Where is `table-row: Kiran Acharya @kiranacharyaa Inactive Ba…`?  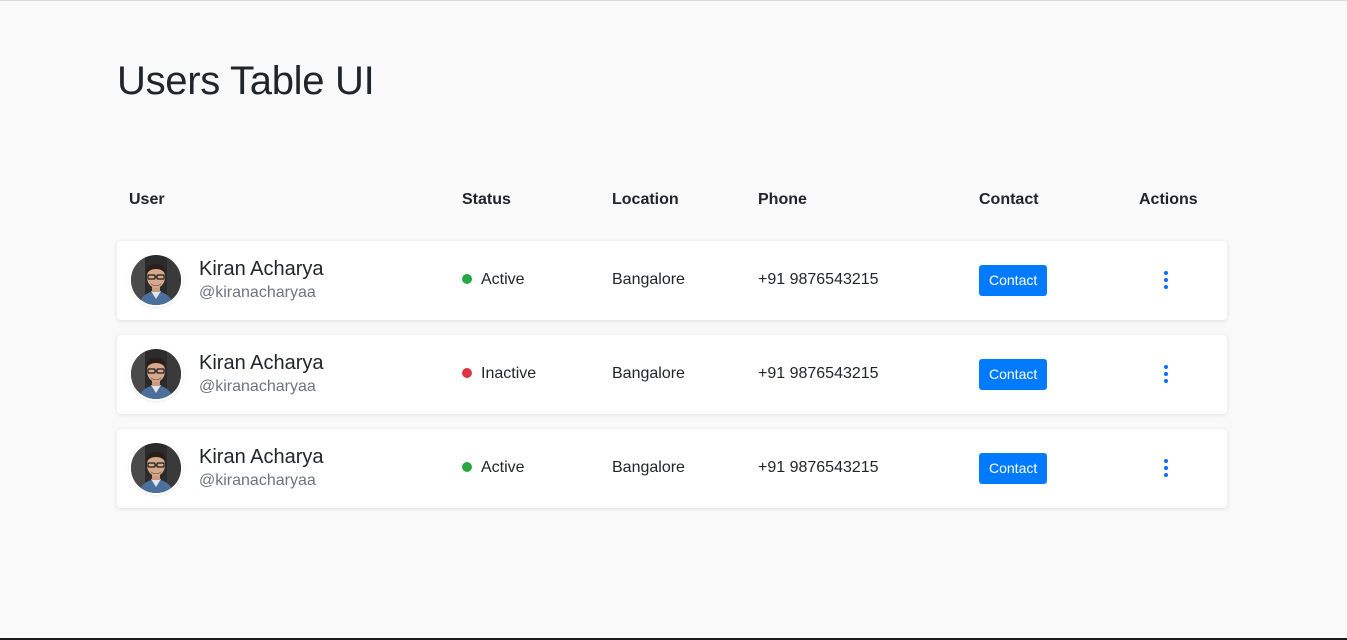 table-row: Kiran Acharya @kiranacharyaa Inactive Ba… is located at coordinates (672, 374).